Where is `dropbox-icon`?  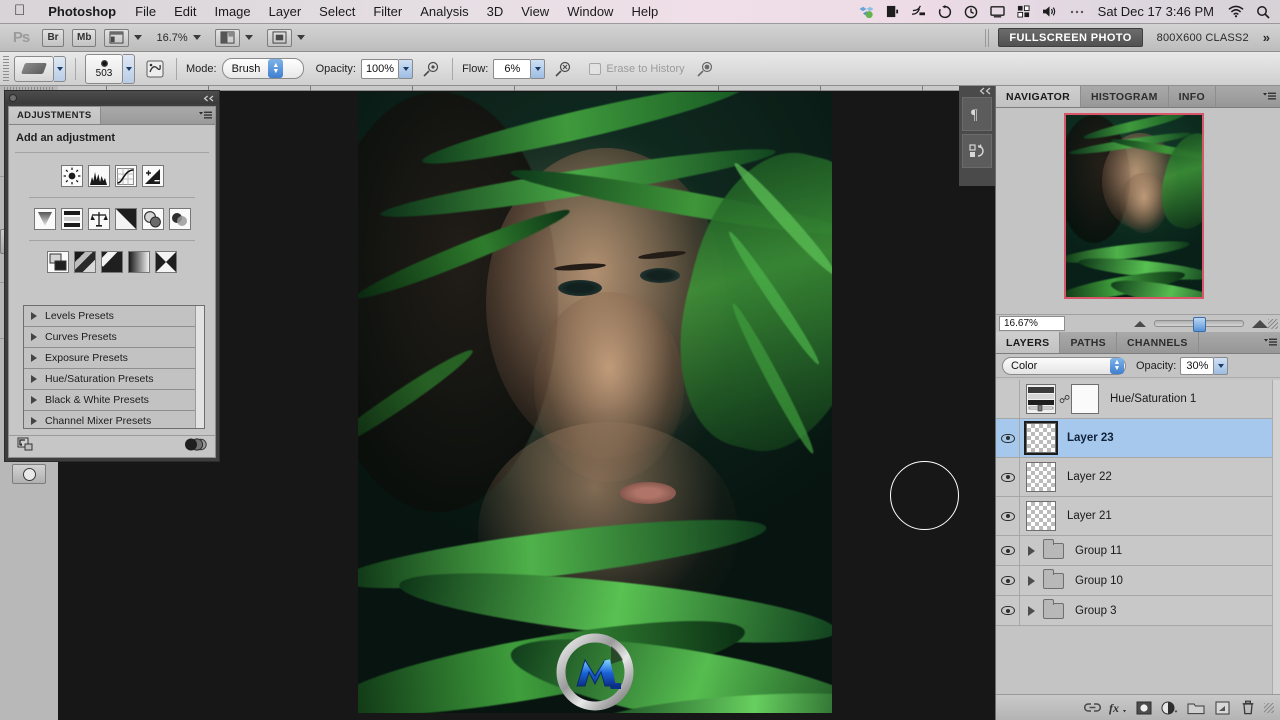 dropbox-icon is located at coordinates (866, 12).